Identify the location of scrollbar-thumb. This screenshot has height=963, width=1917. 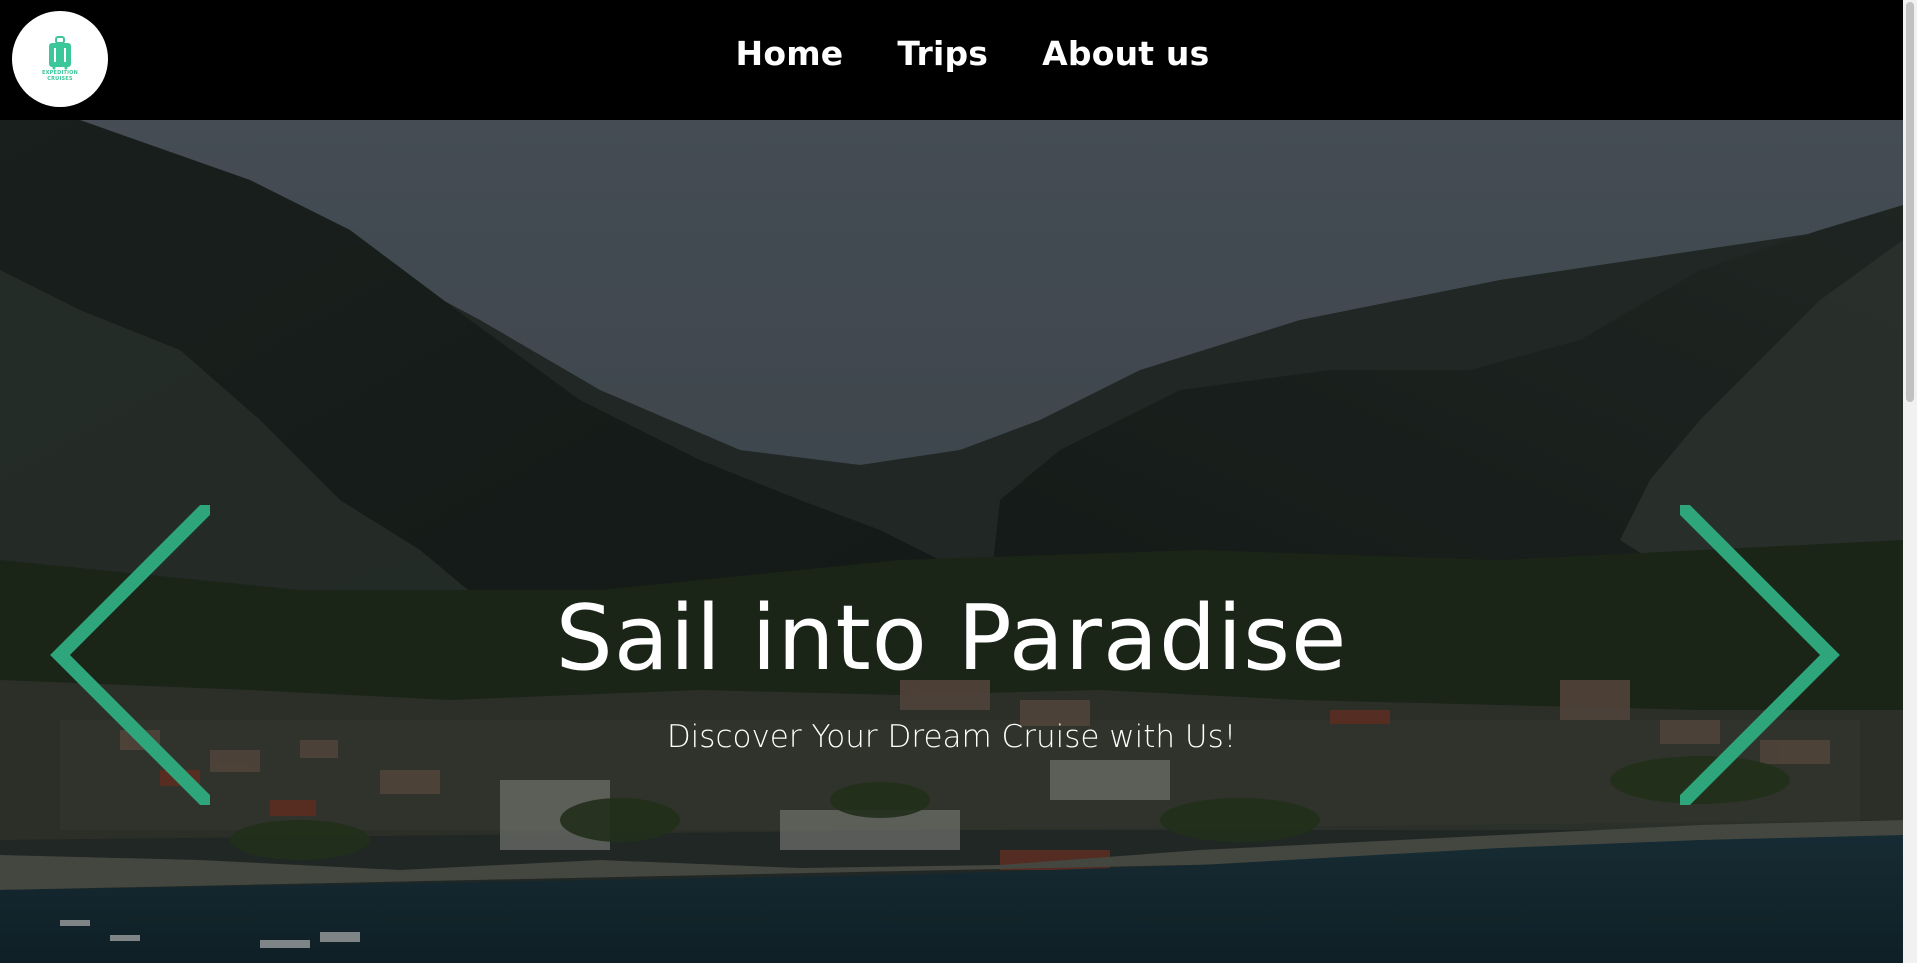
(1910, 202).